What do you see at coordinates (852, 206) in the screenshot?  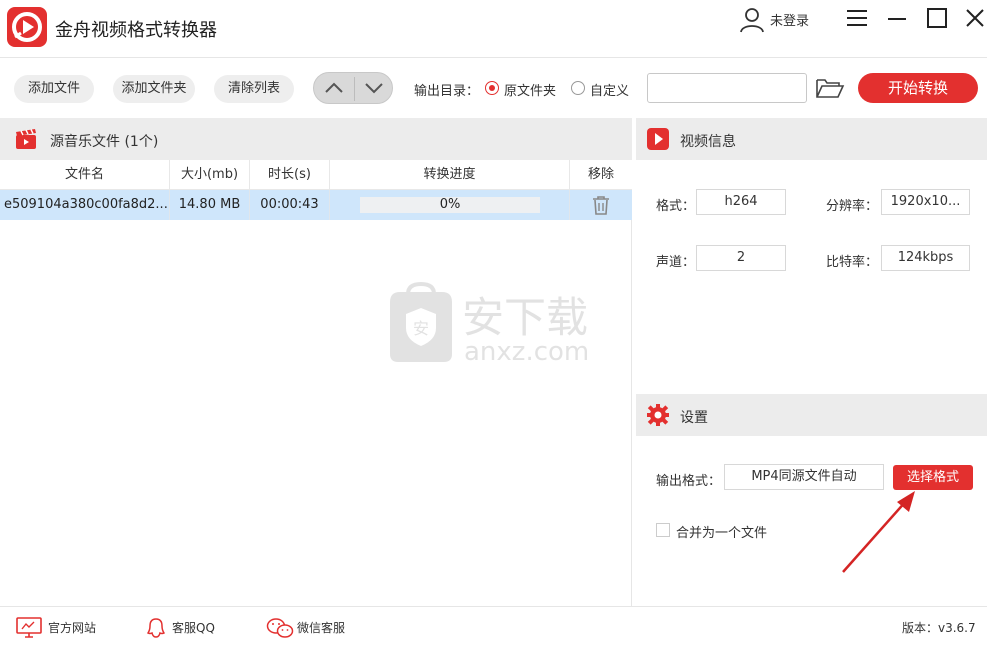 I see `resolution-label: 分辨率：` at bounding box center [852, 206].